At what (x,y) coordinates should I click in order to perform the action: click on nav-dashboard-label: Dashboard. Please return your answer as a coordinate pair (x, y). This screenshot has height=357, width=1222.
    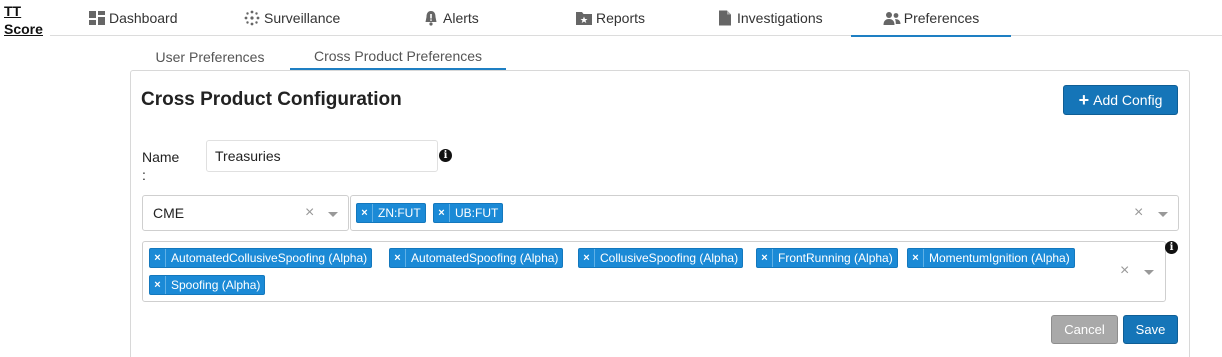
    Looking at the image, I should click on (143, 18).